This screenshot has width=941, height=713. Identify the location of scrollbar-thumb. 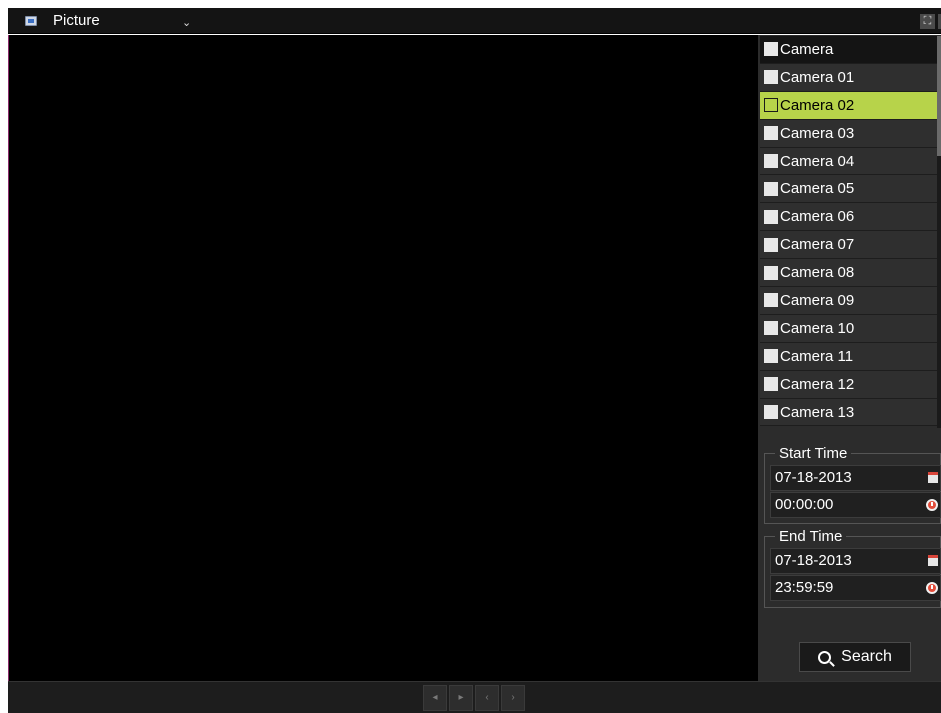
(939, 96).